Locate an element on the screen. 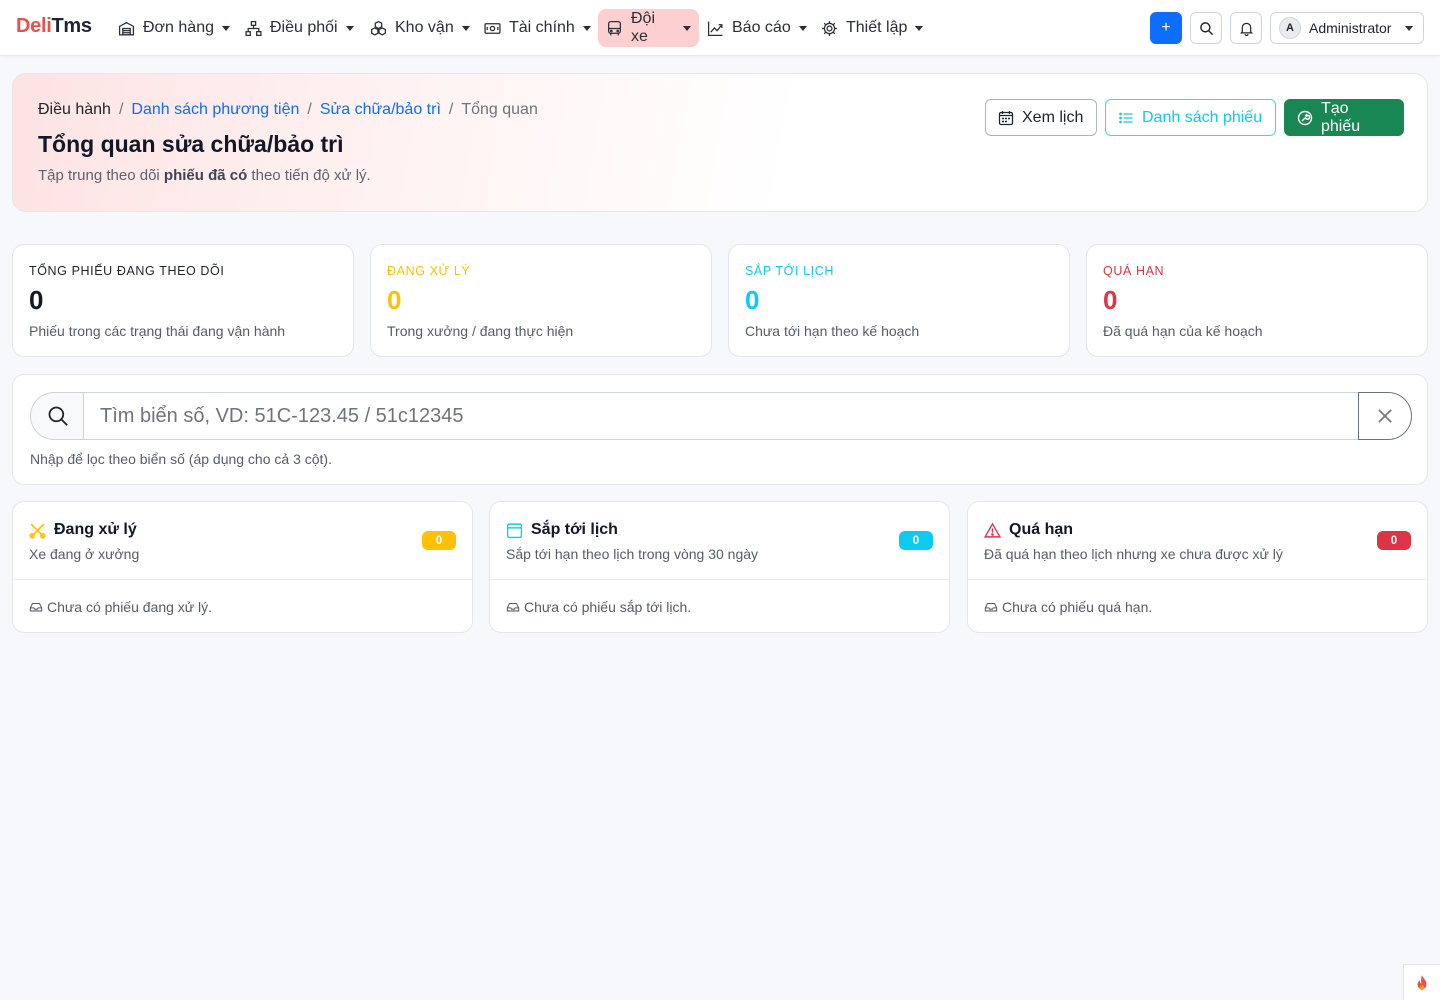 Image resolution: width=1440 pixels, height=1000 pixels. breadcrumb-item-maintenance: Sửa chữa/bảo trì is located at coordinates (380, 110).